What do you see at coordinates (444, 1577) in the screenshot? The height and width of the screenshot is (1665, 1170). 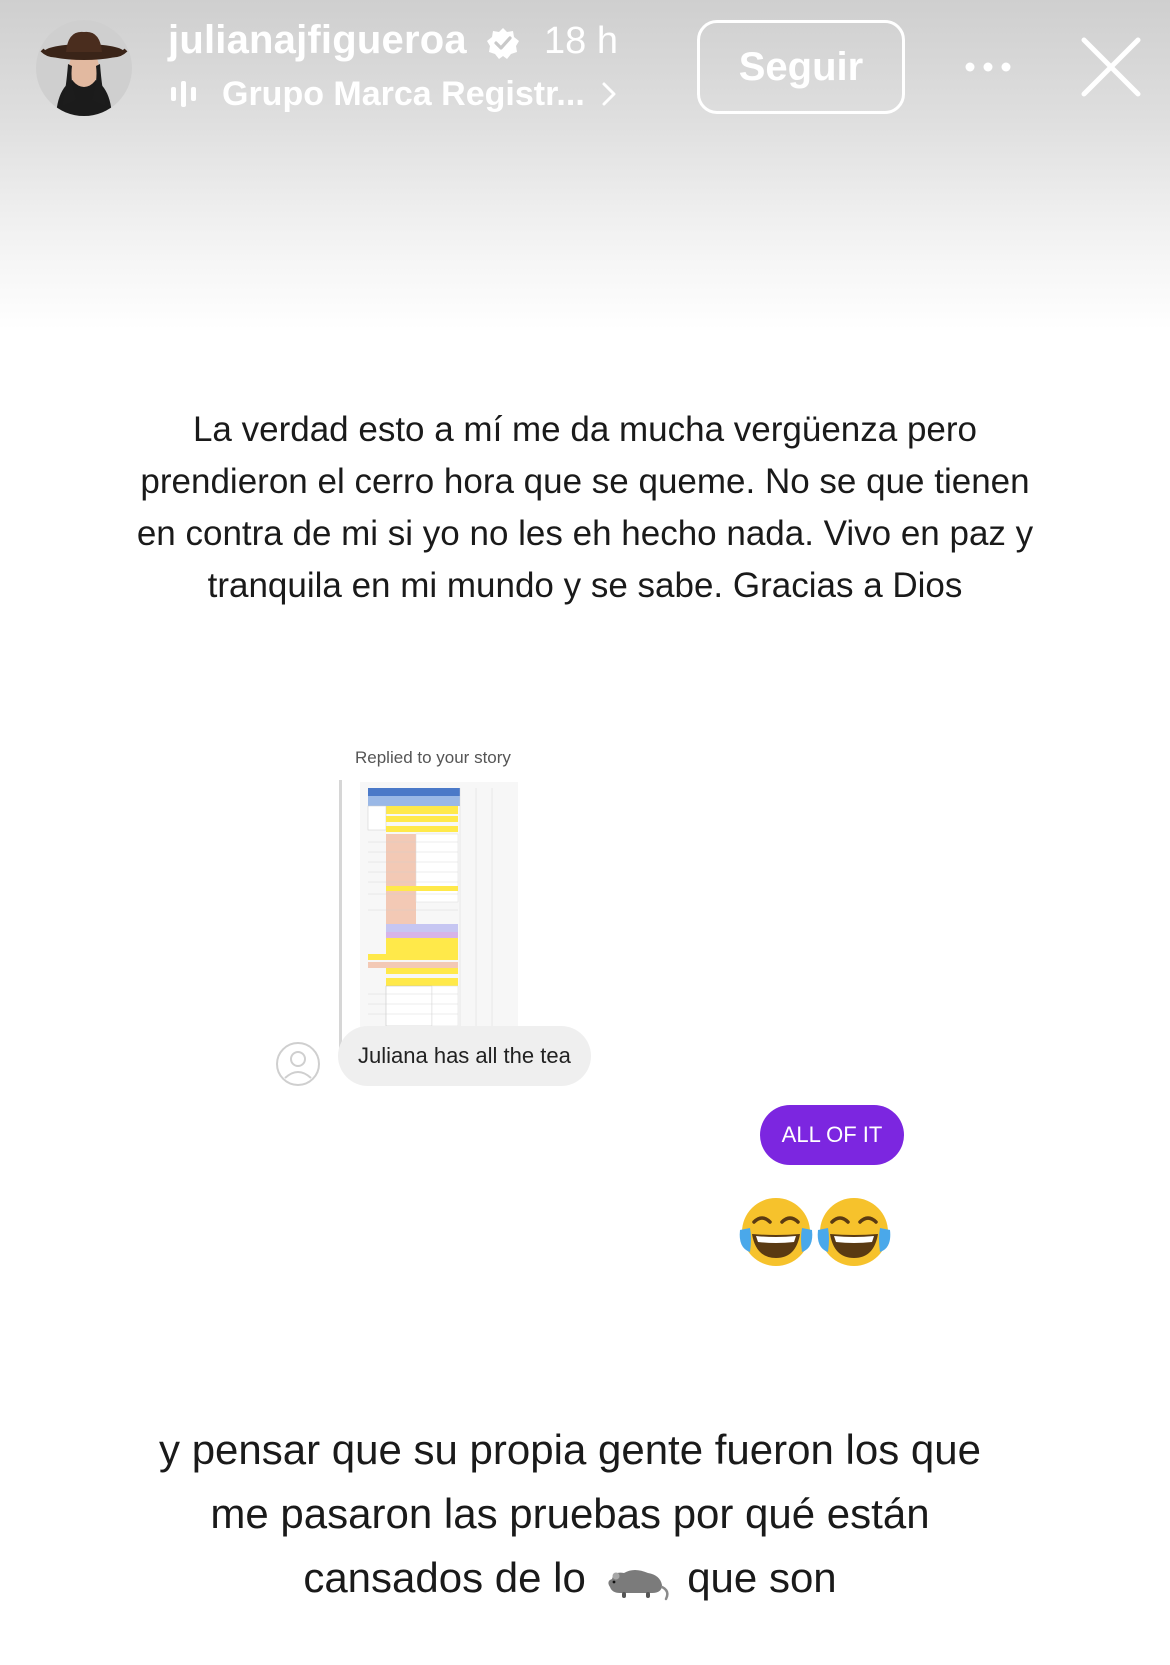 I see `caption-text: cansados de lo` at bounding box center [444, 1577].